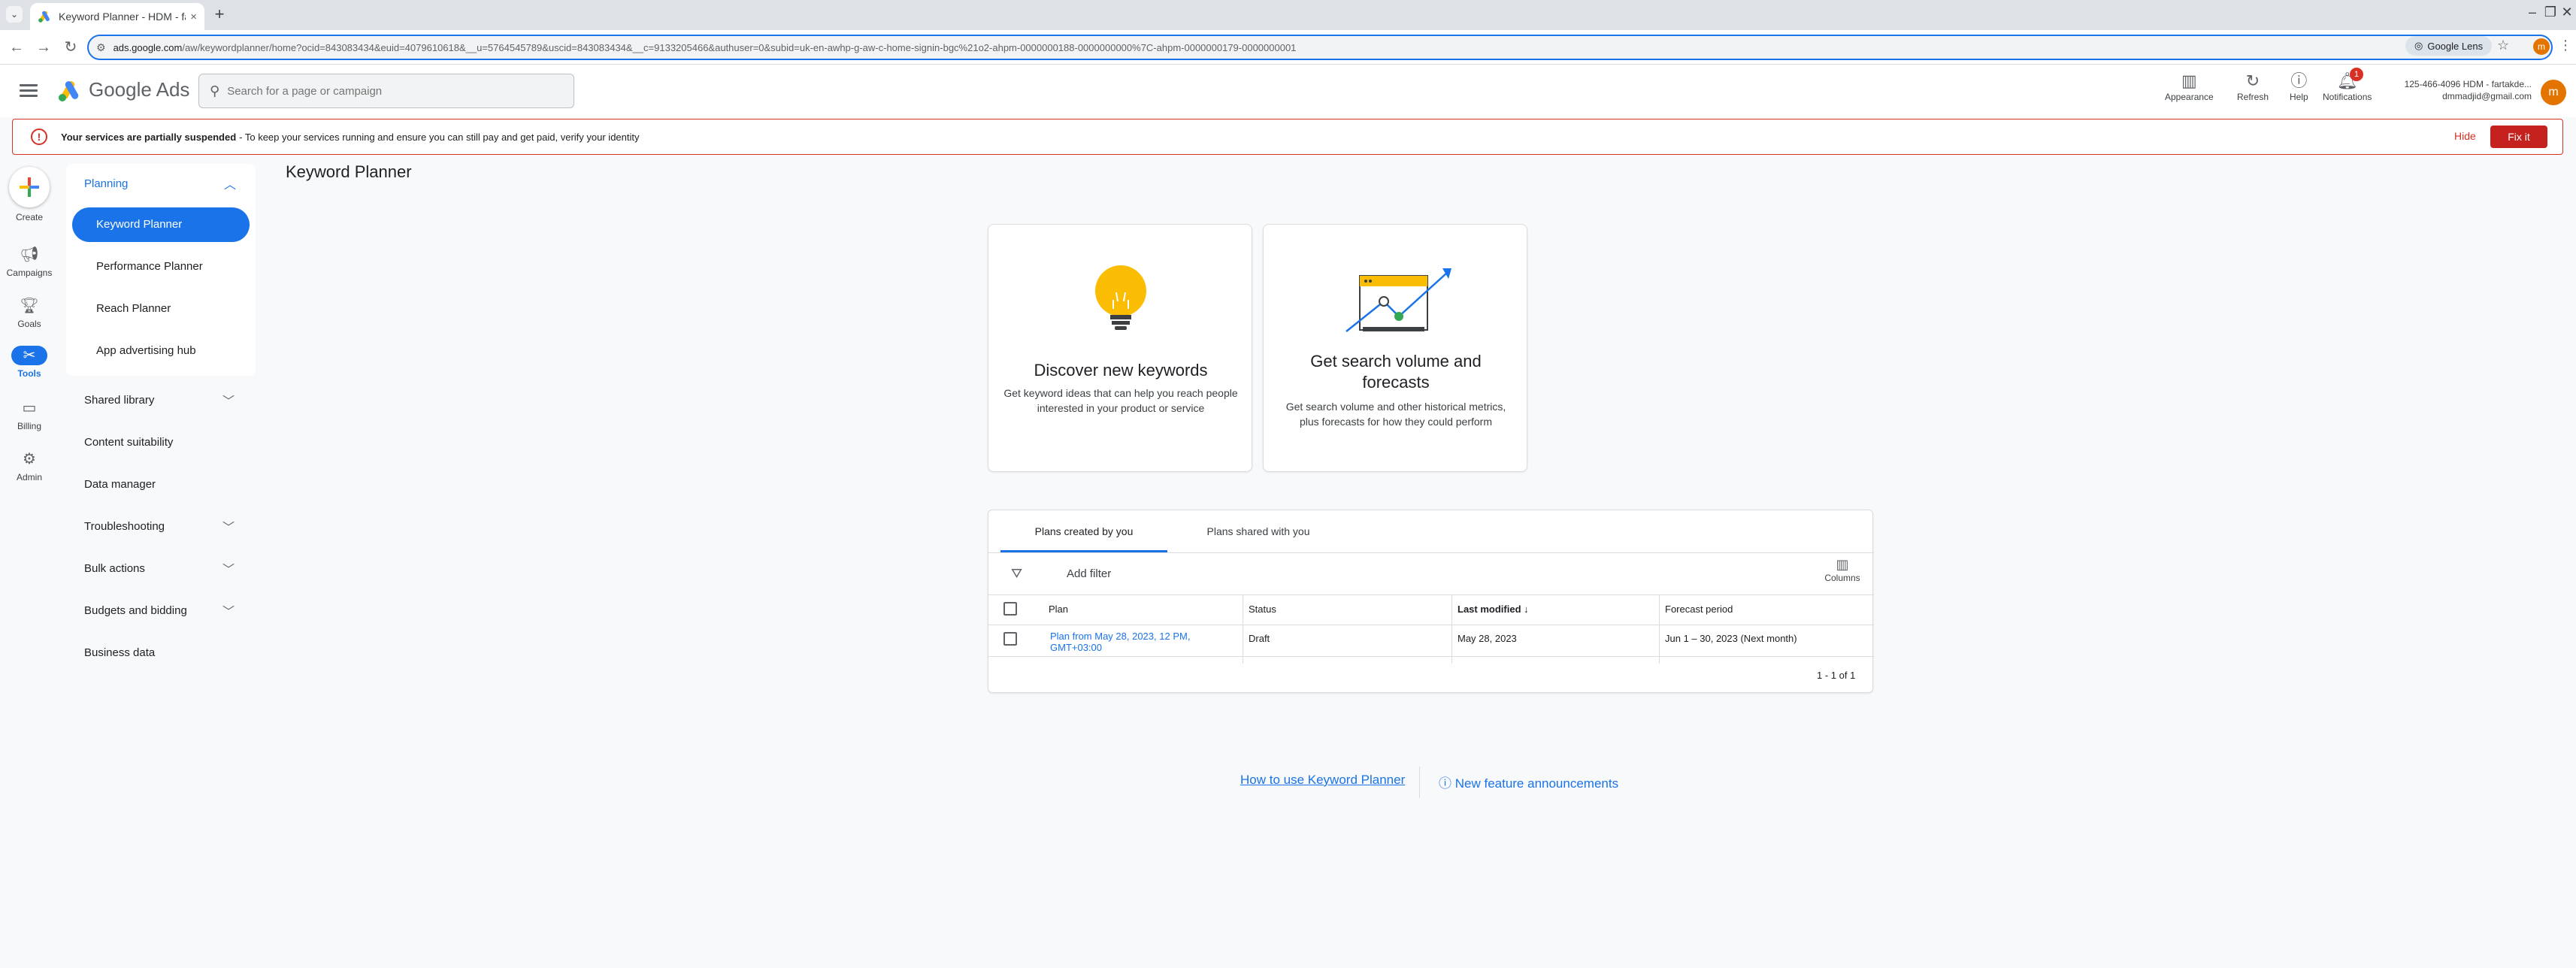  I want to click on chevron-up-icon: ︿, so click(230, 183).